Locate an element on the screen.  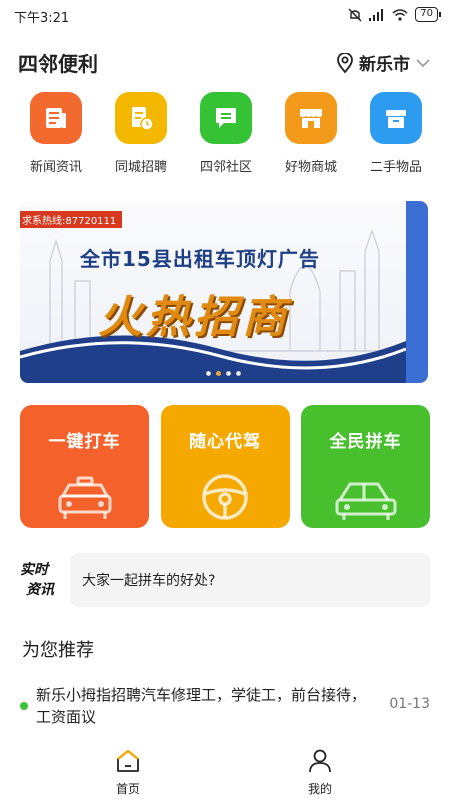
category-recruit: 同城招聘 is located at coordinates (141, 133).